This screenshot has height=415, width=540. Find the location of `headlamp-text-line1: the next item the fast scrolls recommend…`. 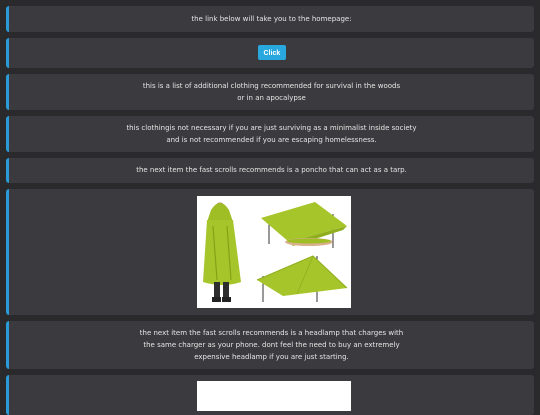

headlamp-text-line1: the next item the fast scrolls recommend… is located at coordinates (271, 333).